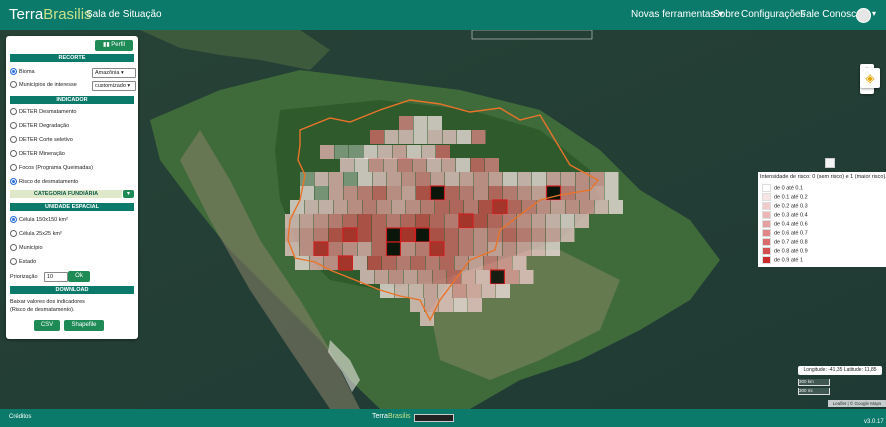  I want to click on radio-focos-queimadas: Focos (Programa Queimadas), so click(51, 168).